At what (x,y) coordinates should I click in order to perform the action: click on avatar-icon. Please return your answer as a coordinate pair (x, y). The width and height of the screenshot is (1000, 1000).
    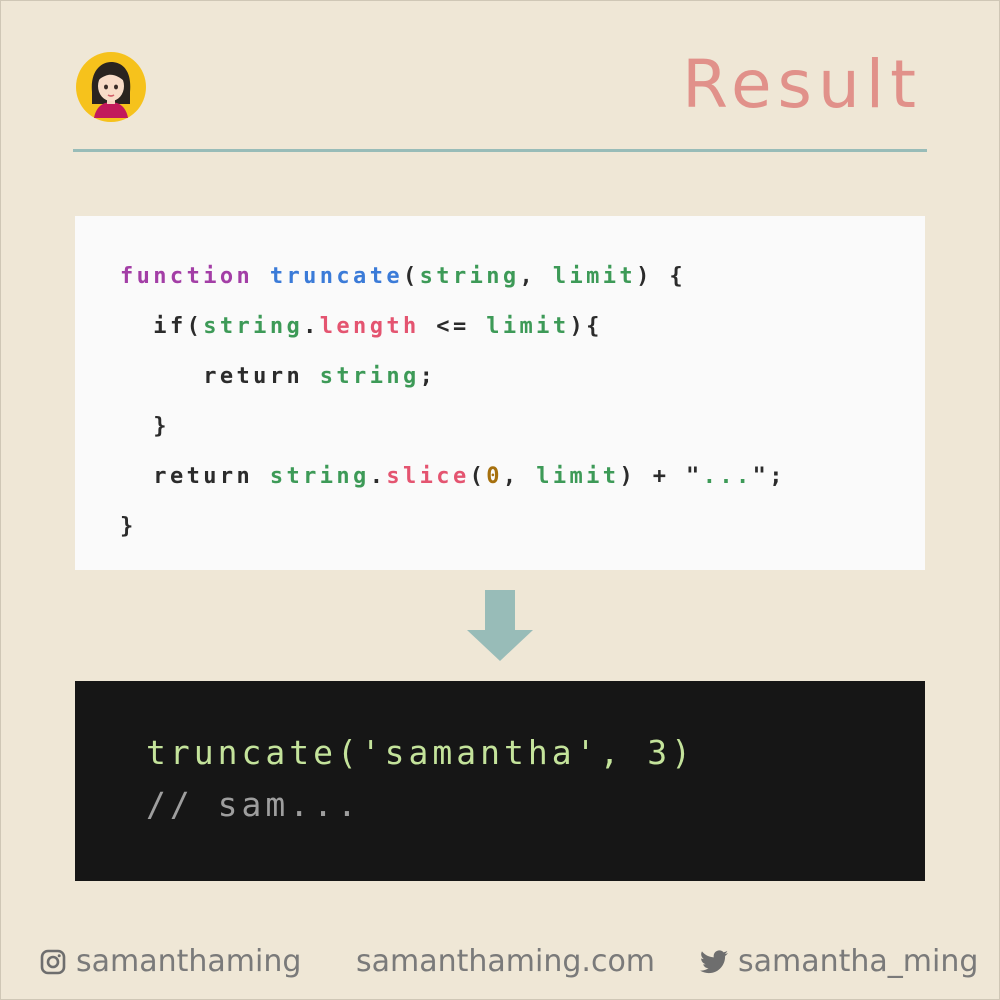
    Looking at the image, I should click on (111, 87).